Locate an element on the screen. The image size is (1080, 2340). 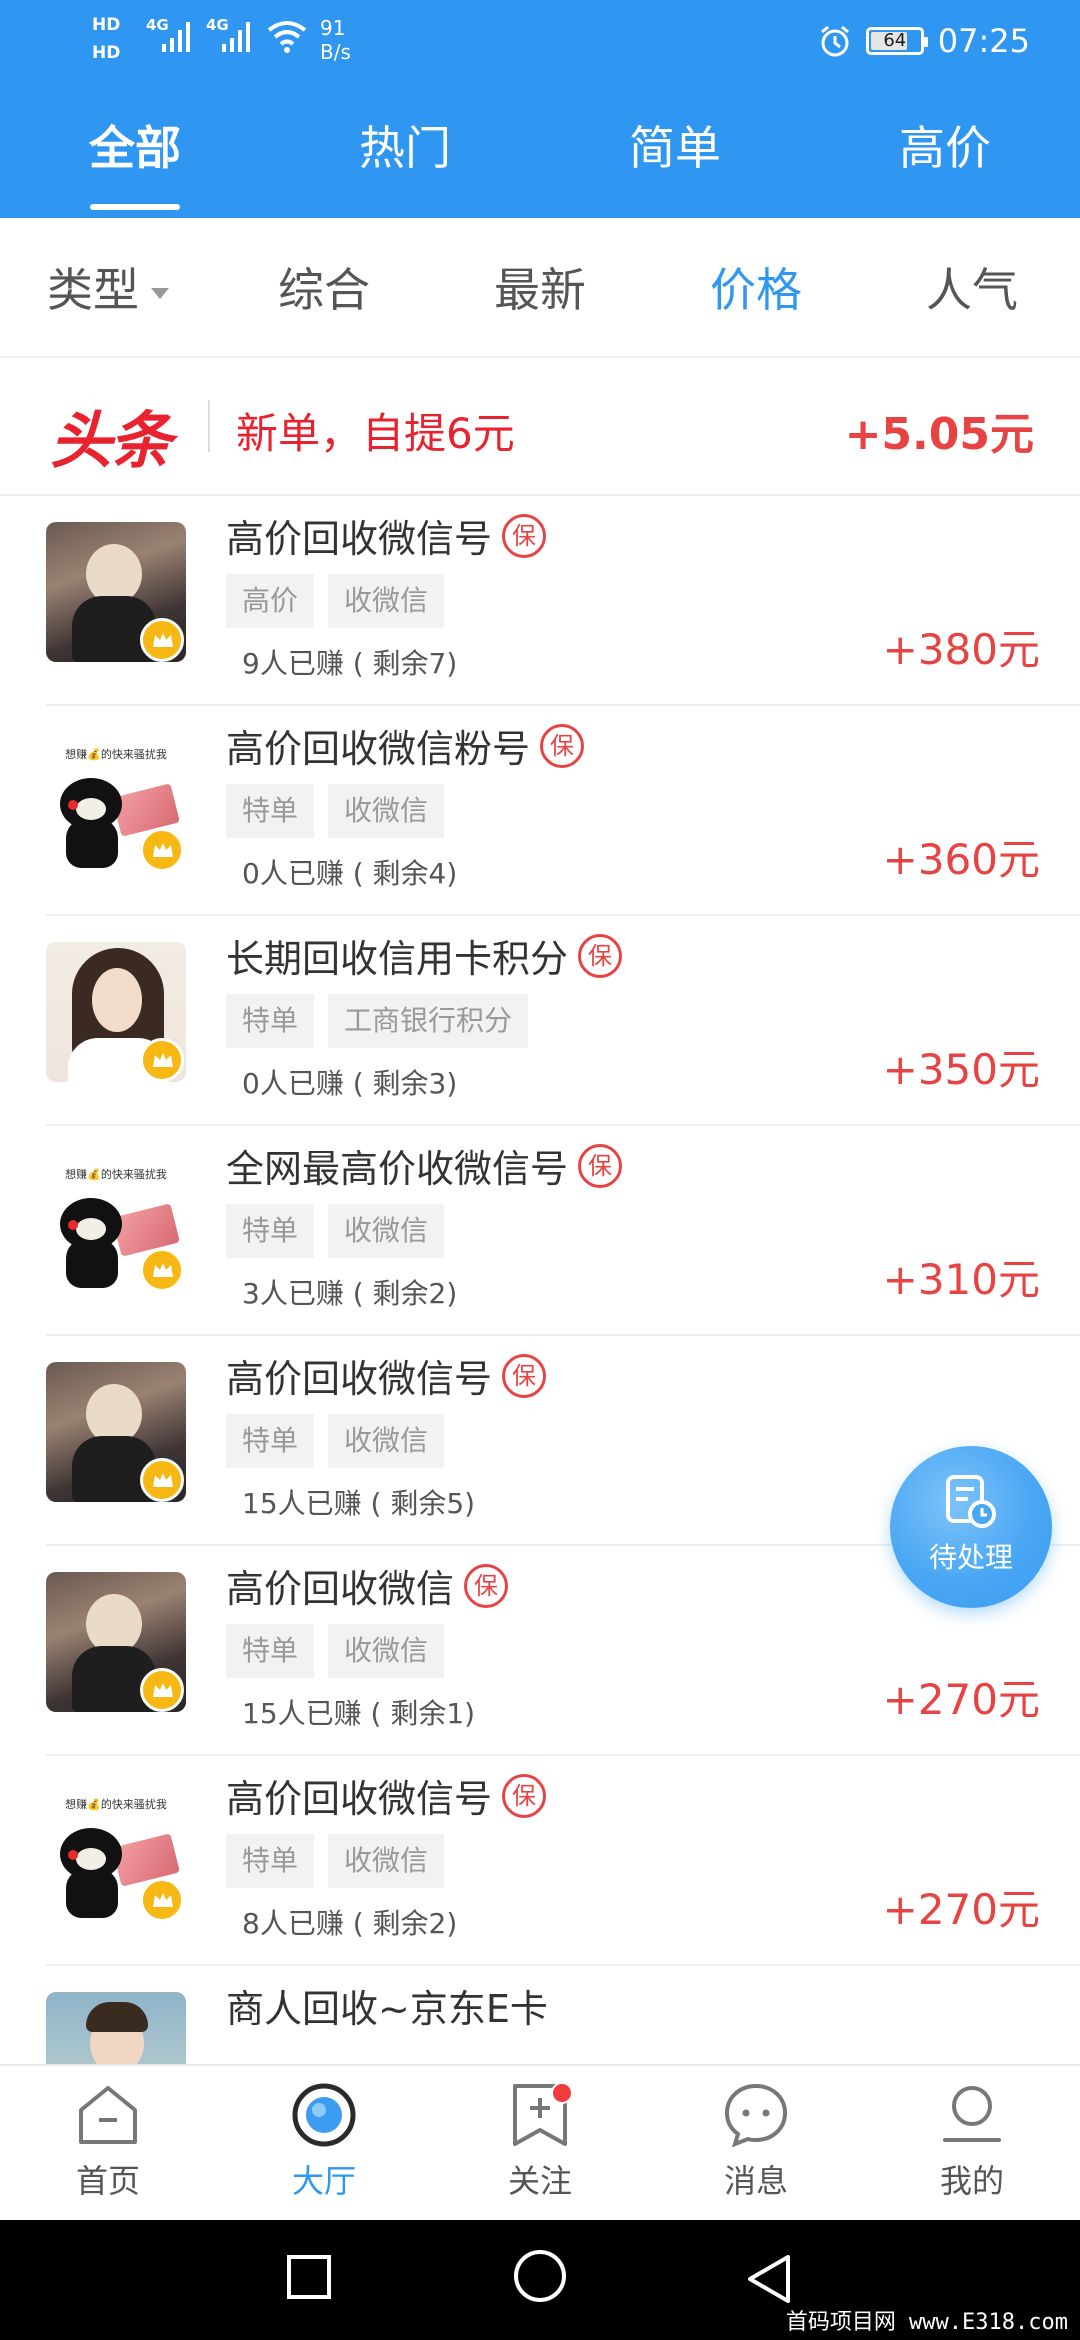
bottom-nav: 首页 大厅 关注 消息 我的 is located at coordinates (540, 2142).